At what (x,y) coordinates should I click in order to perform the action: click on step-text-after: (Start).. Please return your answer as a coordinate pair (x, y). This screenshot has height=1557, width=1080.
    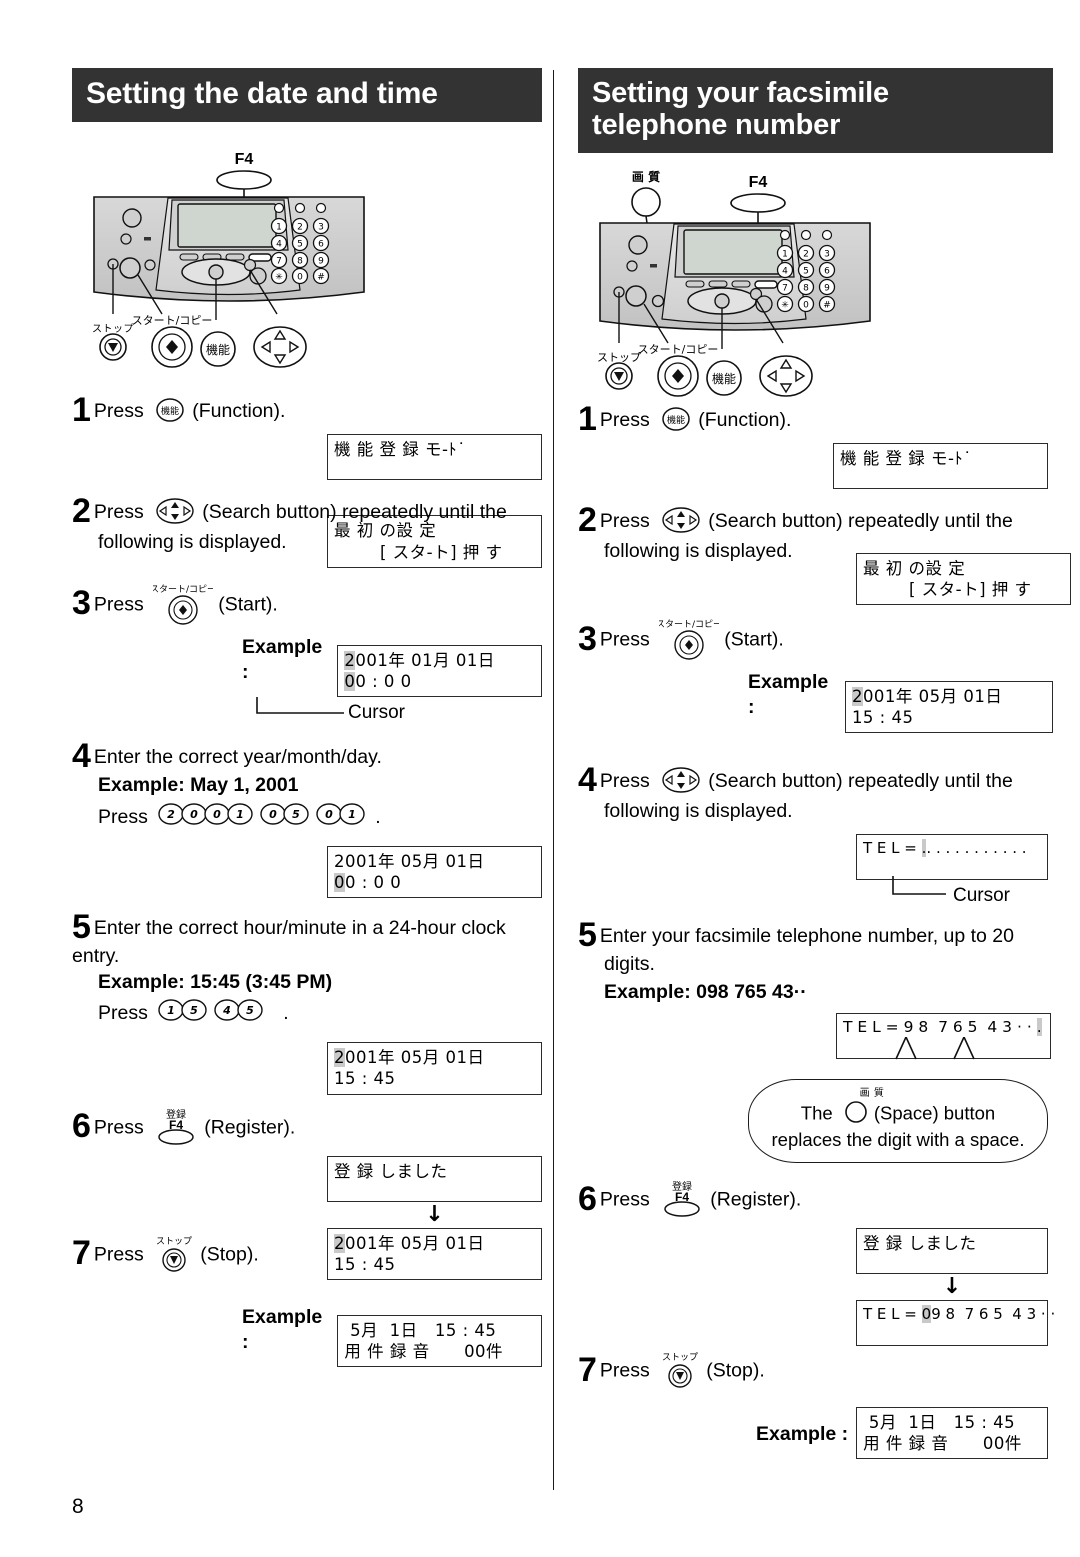
    Looking at the image, I should click on (248, 604).